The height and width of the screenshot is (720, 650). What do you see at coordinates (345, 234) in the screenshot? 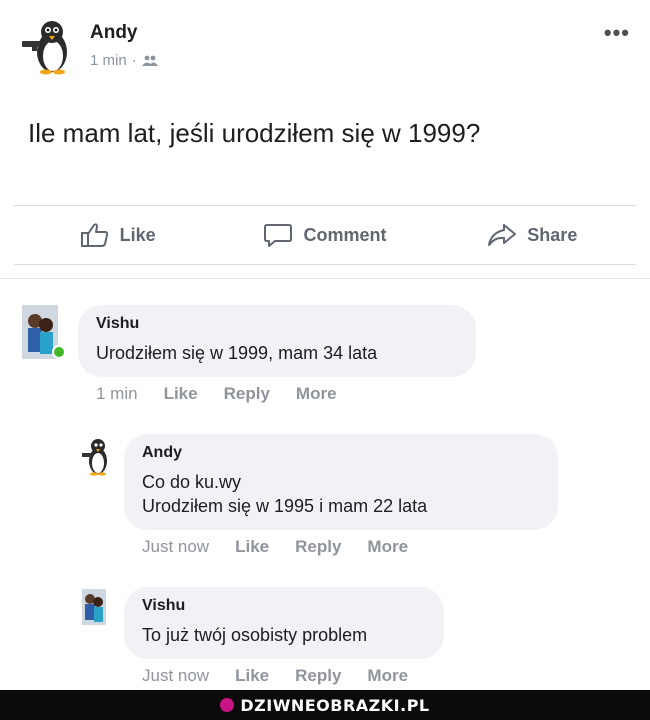
I see `comment-label: Comment` at bounding box center [345, 234].